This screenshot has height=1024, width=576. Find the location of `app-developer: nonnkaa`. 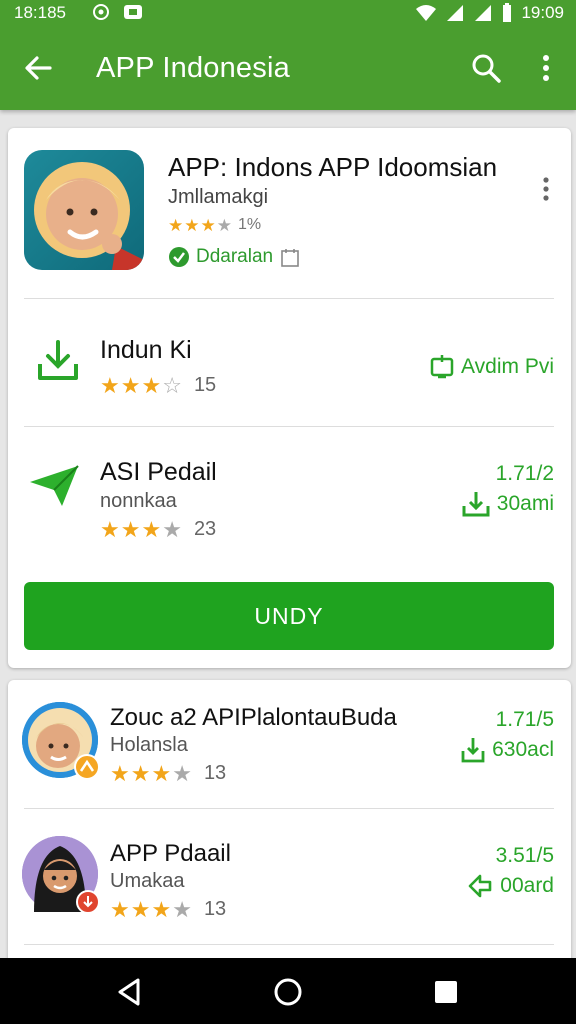

app-developer: nonnkaa is located at coordinates (138, 501).